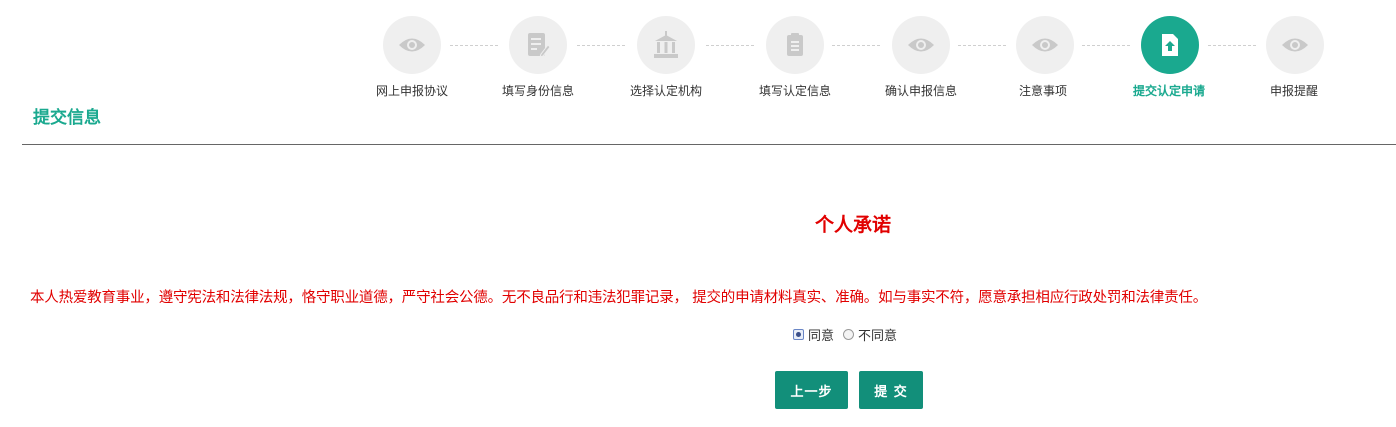 The height and width of the screenshot is (427, 1396). I want to click on previous-step-button: 上一步, so click(811, 390).